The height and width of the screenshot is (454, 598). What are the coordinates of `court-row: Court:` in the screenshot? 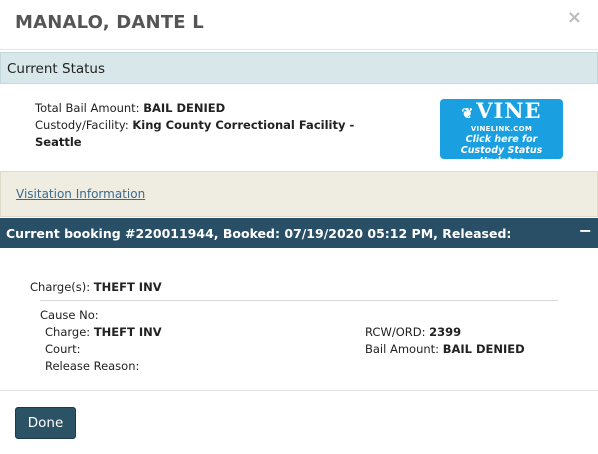 It's located at (62, 349).